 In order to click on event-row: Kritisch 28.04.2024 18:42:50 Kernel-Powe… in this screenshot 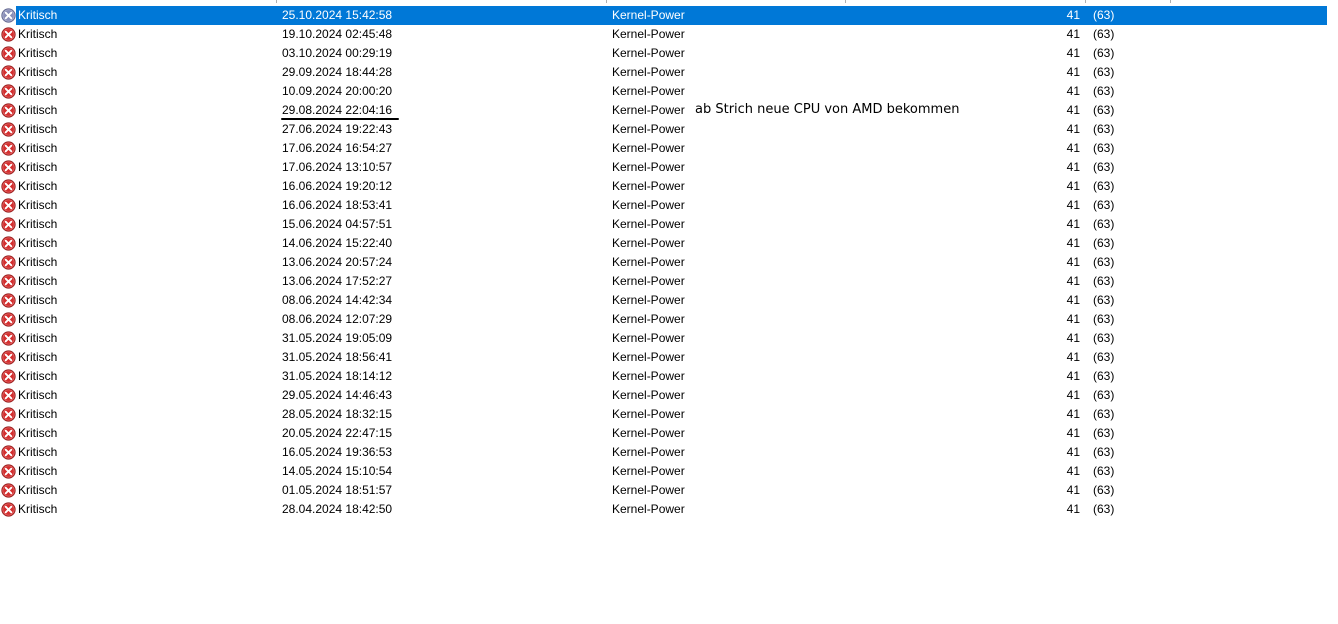, I will do `click(669, 509)`.